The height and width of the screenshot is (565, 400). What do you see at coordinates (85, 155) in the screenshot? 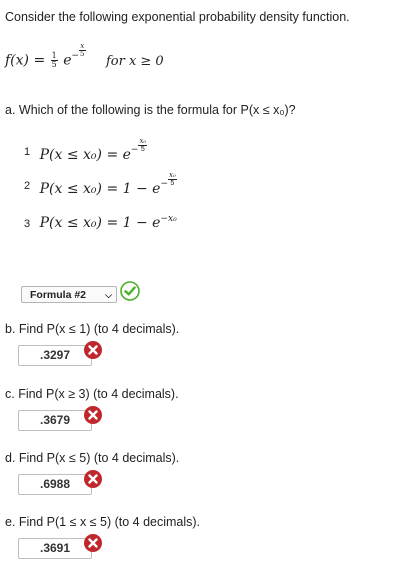
I see `option-1-text: P(x ≤ x₀) = e` at bounding box center [85, 155].